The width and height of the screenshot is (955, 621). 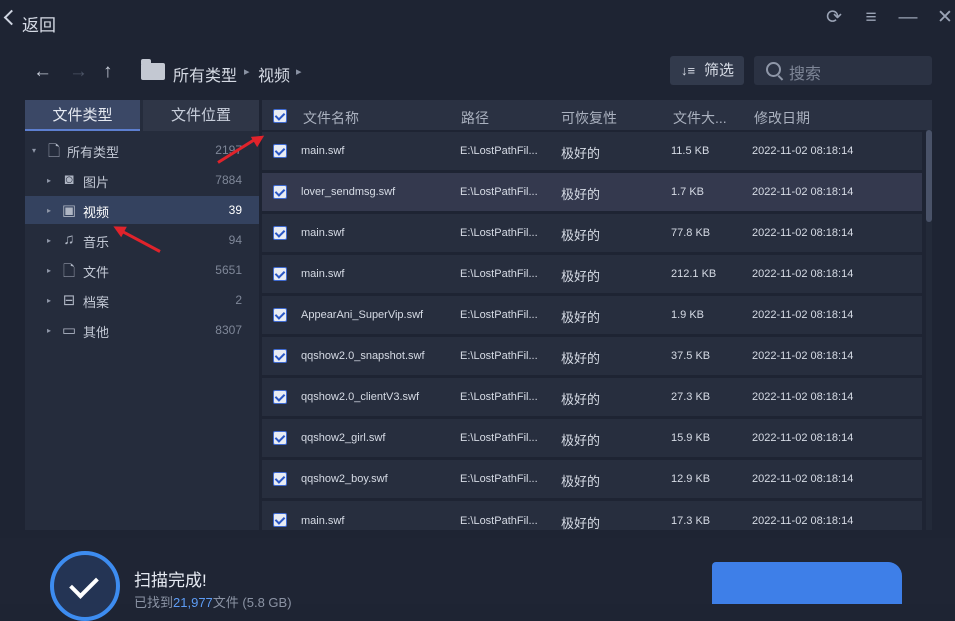 What do you see at coordinates (871, 18) in the screenshot?
I see `hamburger-menu-icon: ≡` at bounding box center [871, 18].